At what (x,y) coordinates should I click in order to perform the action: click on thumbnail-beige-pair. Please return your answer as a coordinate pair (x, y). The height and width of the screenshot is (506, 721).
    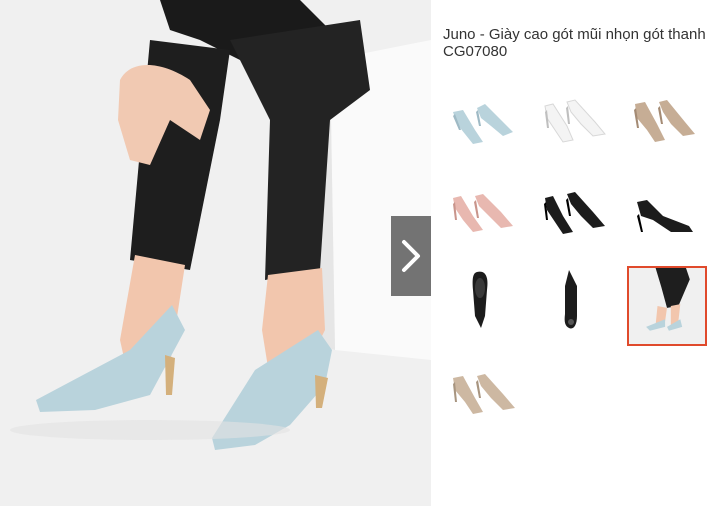
    Looking at the image, I should click on (483, 396).